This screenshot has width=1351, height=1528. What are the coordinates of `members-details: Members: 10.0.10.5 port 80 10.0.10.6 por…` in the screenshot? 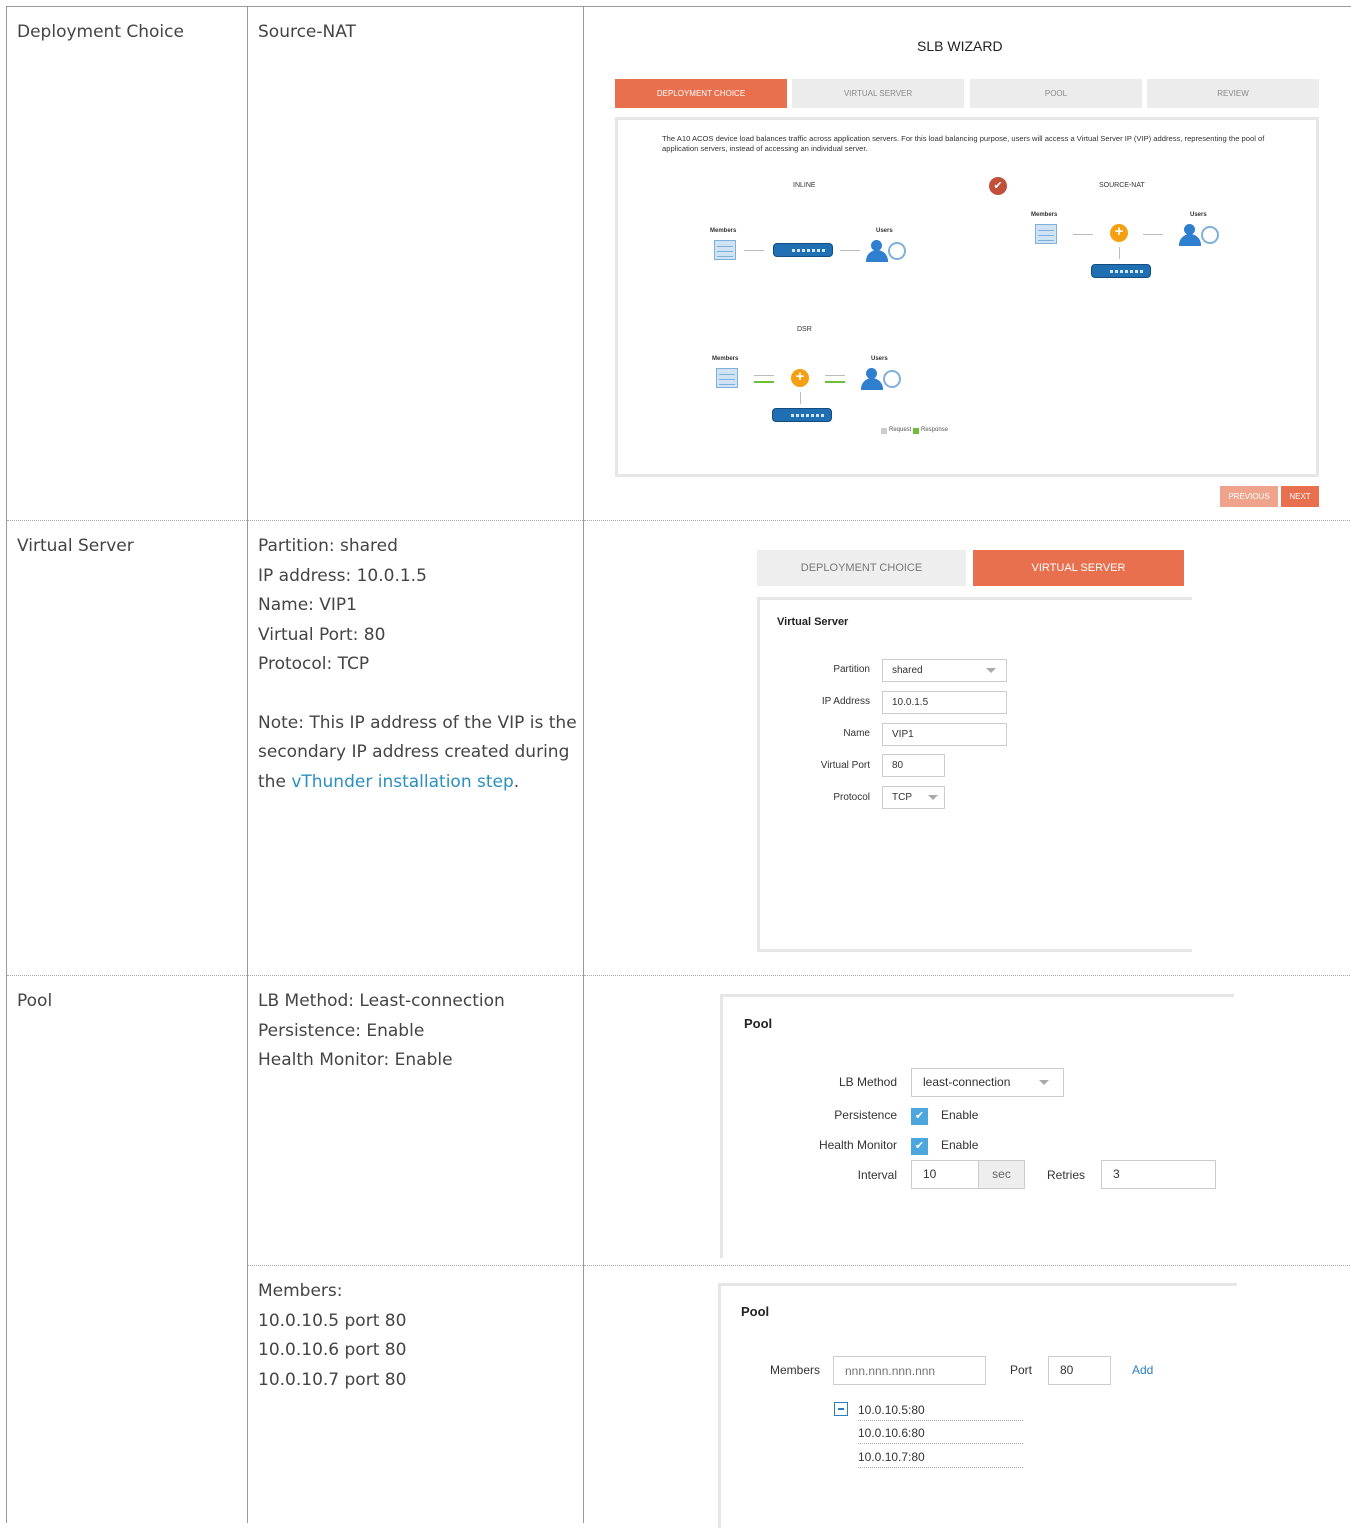 It's located at (415, 1330).